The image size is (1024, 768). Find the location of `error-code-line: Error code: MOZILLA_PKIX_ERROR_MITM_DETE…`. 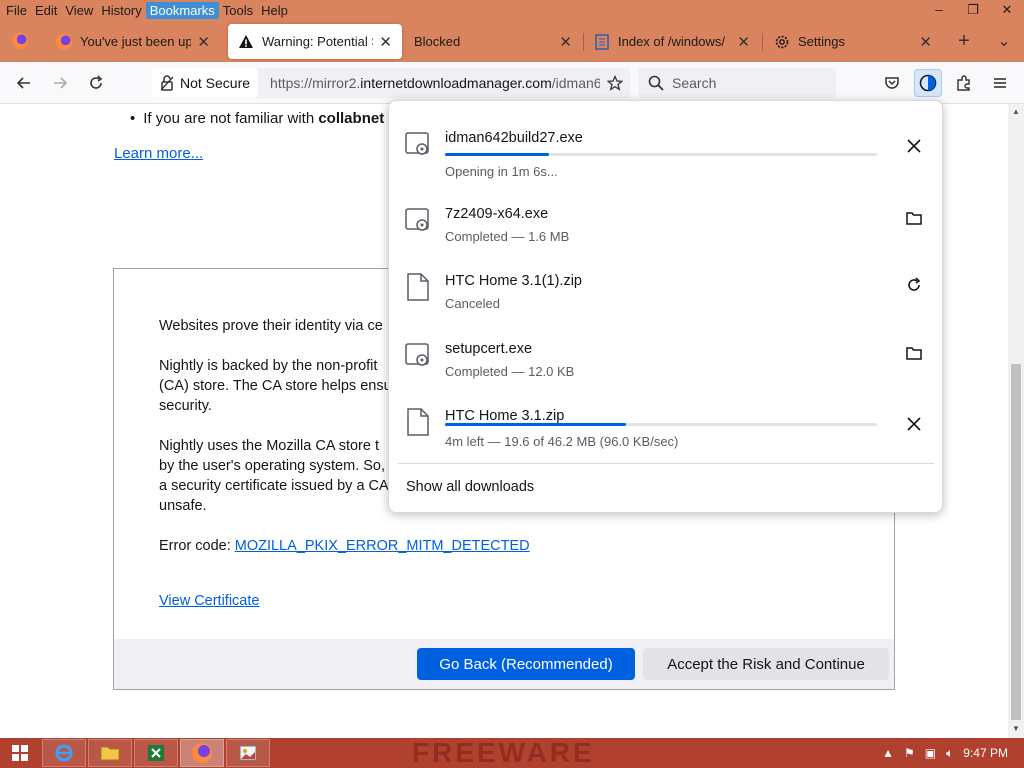

error-code-line: Error code: MOZILLA_PKIX_ERROR_MITM_DETE… is located at coordinates (519, 546).